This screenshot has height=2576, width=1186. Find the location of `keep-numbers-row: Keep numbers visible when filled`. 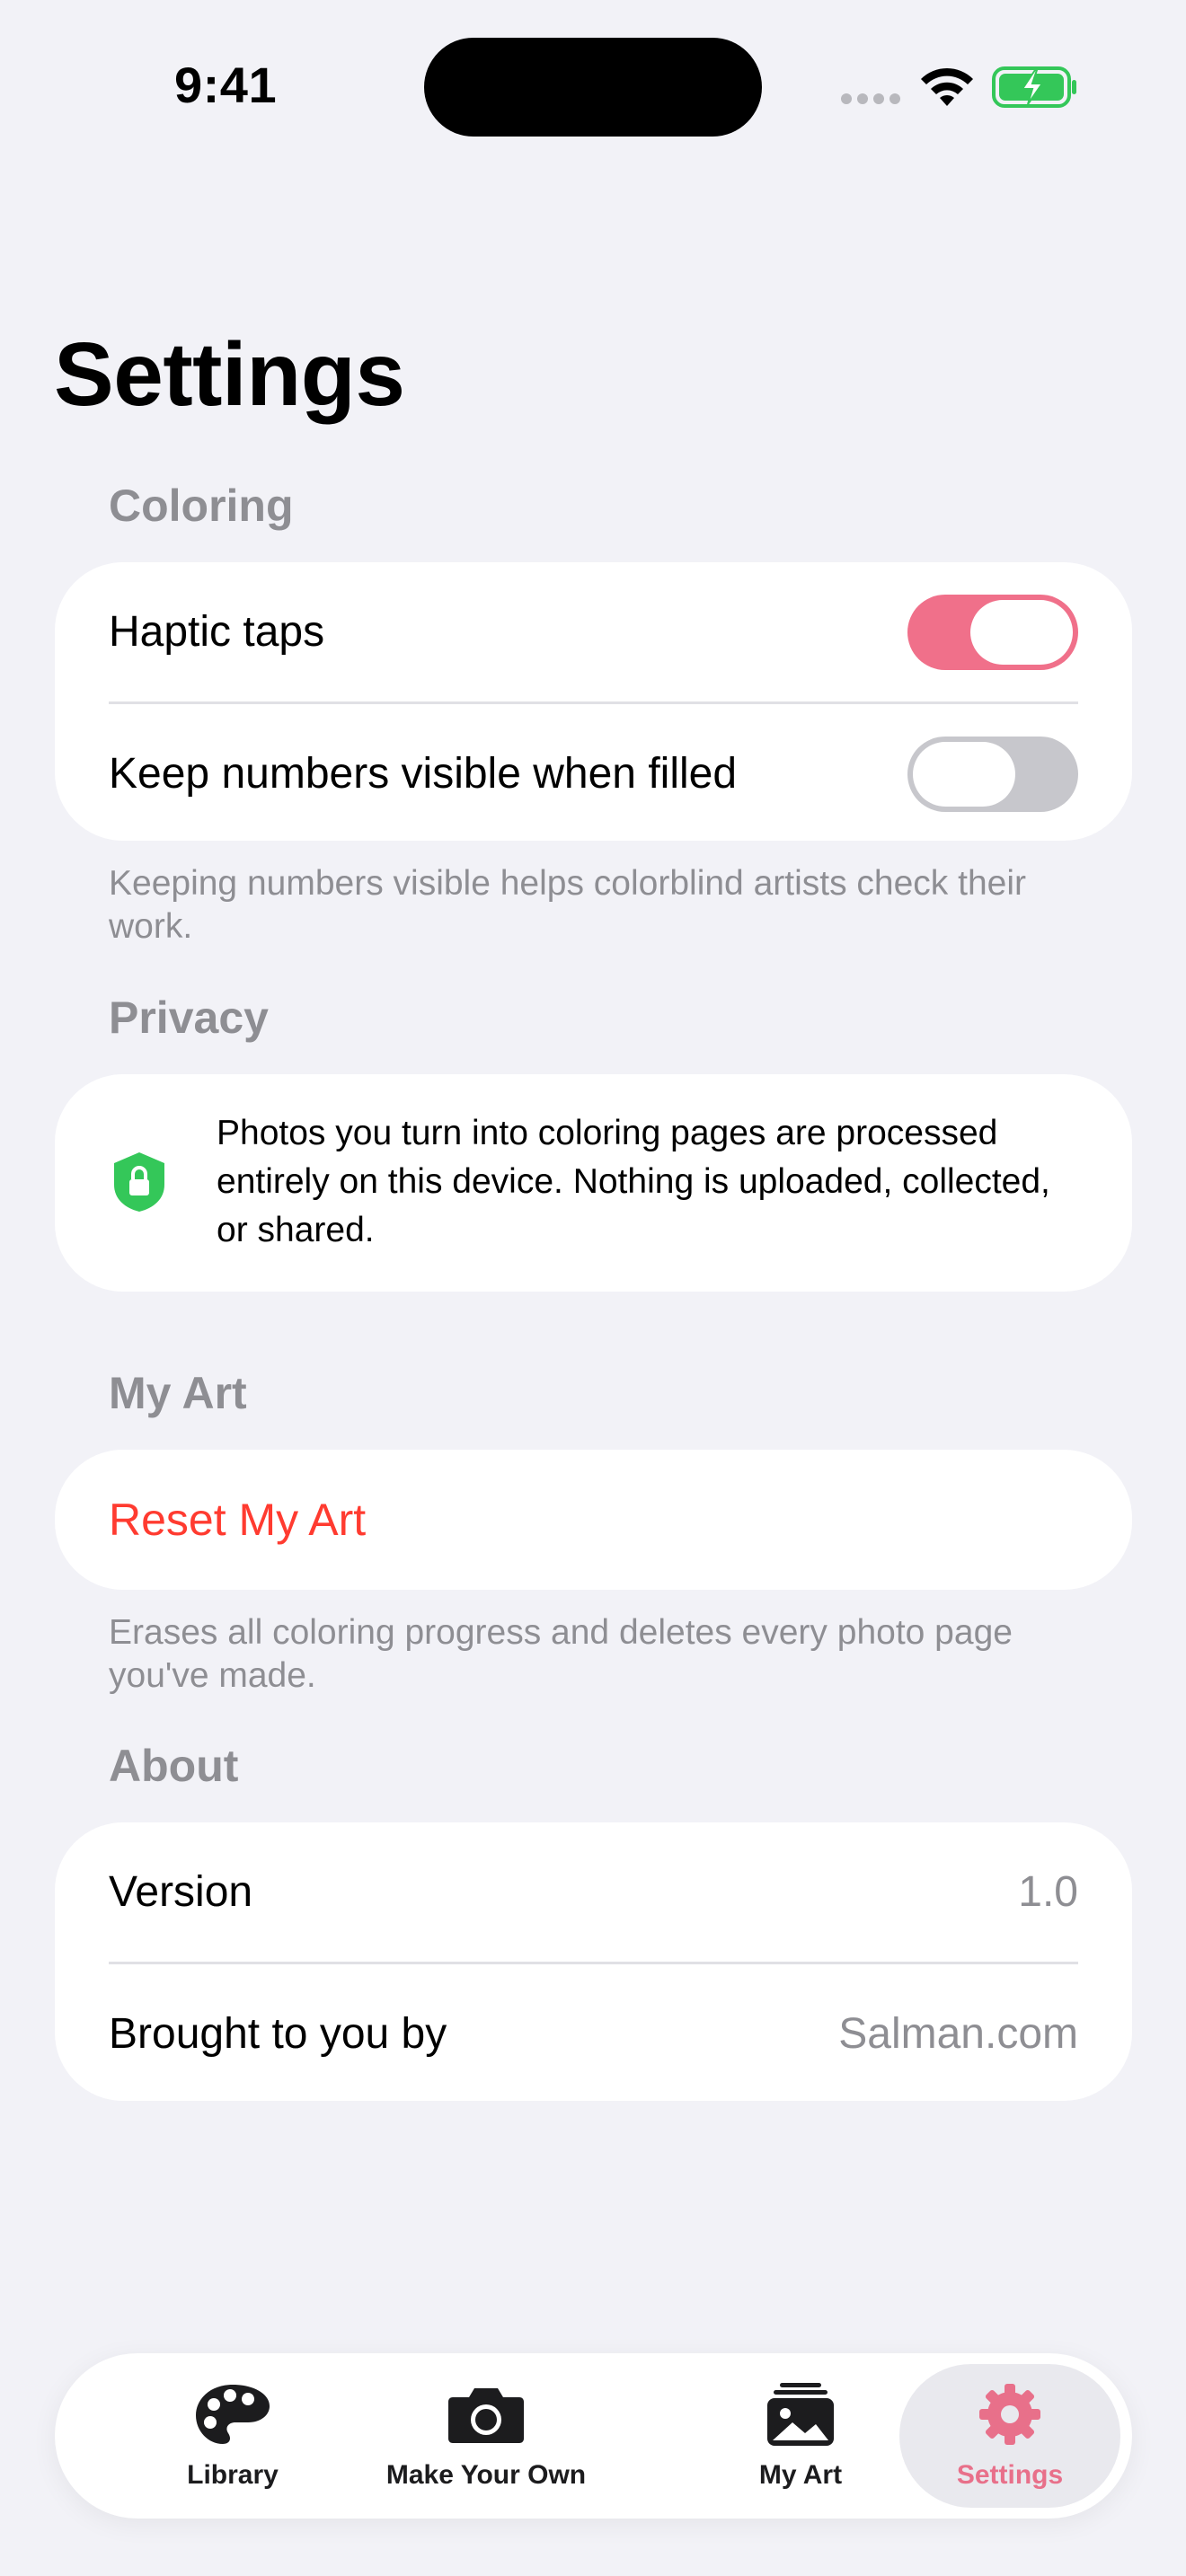

keep-numbers-row: Keep numbers visible when filled is located at coordinates (593, 772).